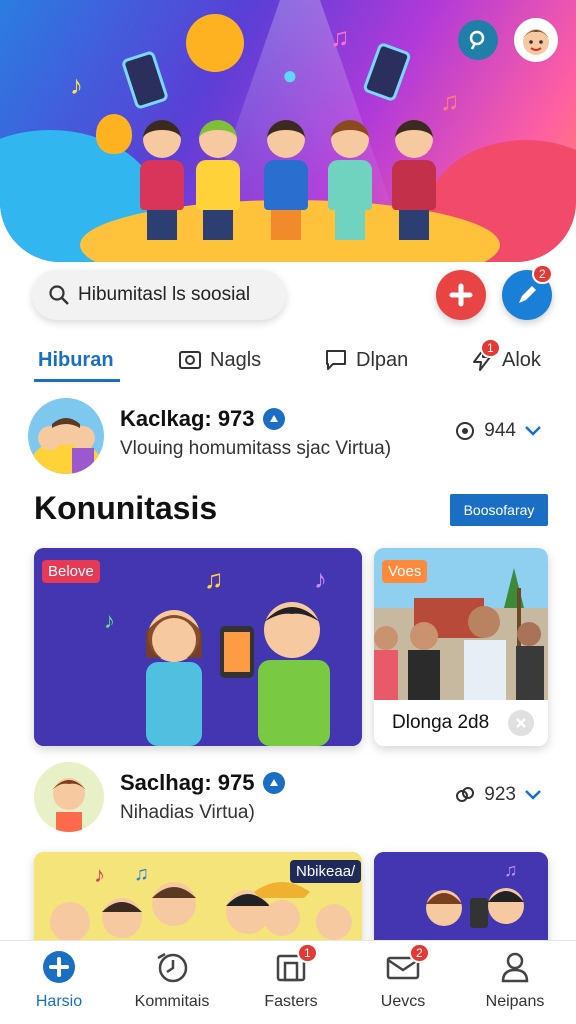  What do you see at coordinates (164, 294) in the screenshot?
I see `search-text: Hibumitasl ls soosial` at bounding box center [164, 294].